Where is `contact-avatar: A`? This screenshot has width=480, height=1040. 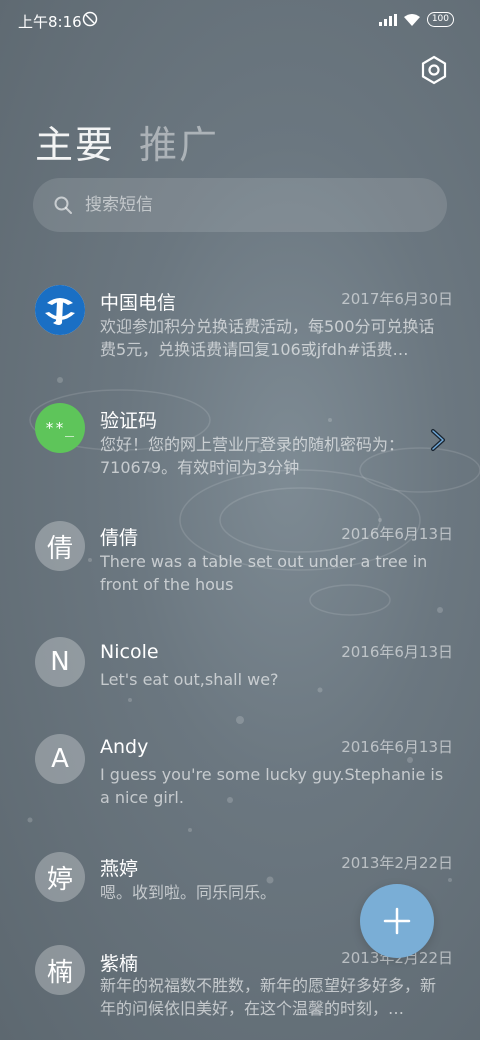
contact-avatar: A is located at coordinates (60, 759).